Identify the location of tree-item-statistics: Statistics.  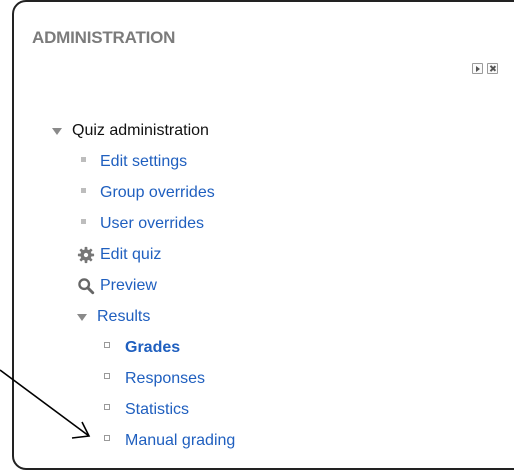
(146, 410).